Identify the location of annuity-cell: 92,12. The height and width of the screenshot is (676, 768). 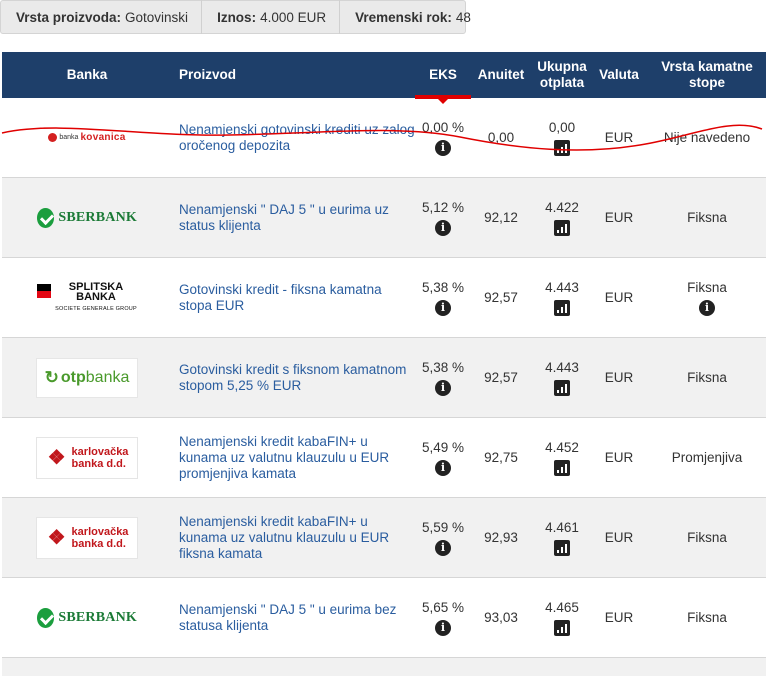
(501, 217).